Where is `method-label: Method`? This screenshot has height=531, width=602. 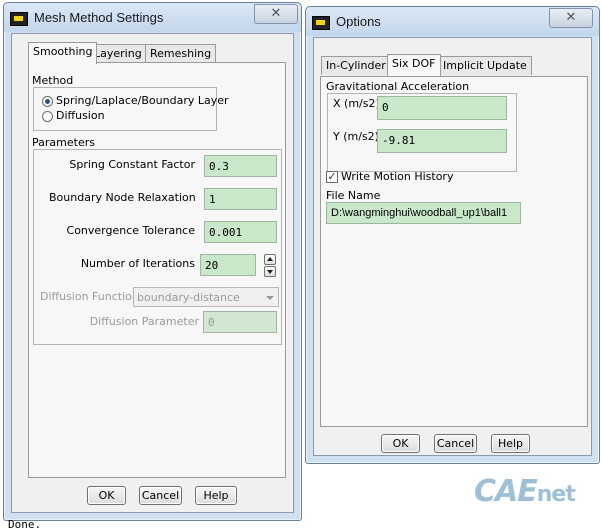
method-label: Method is located at coordinates (53, 80).